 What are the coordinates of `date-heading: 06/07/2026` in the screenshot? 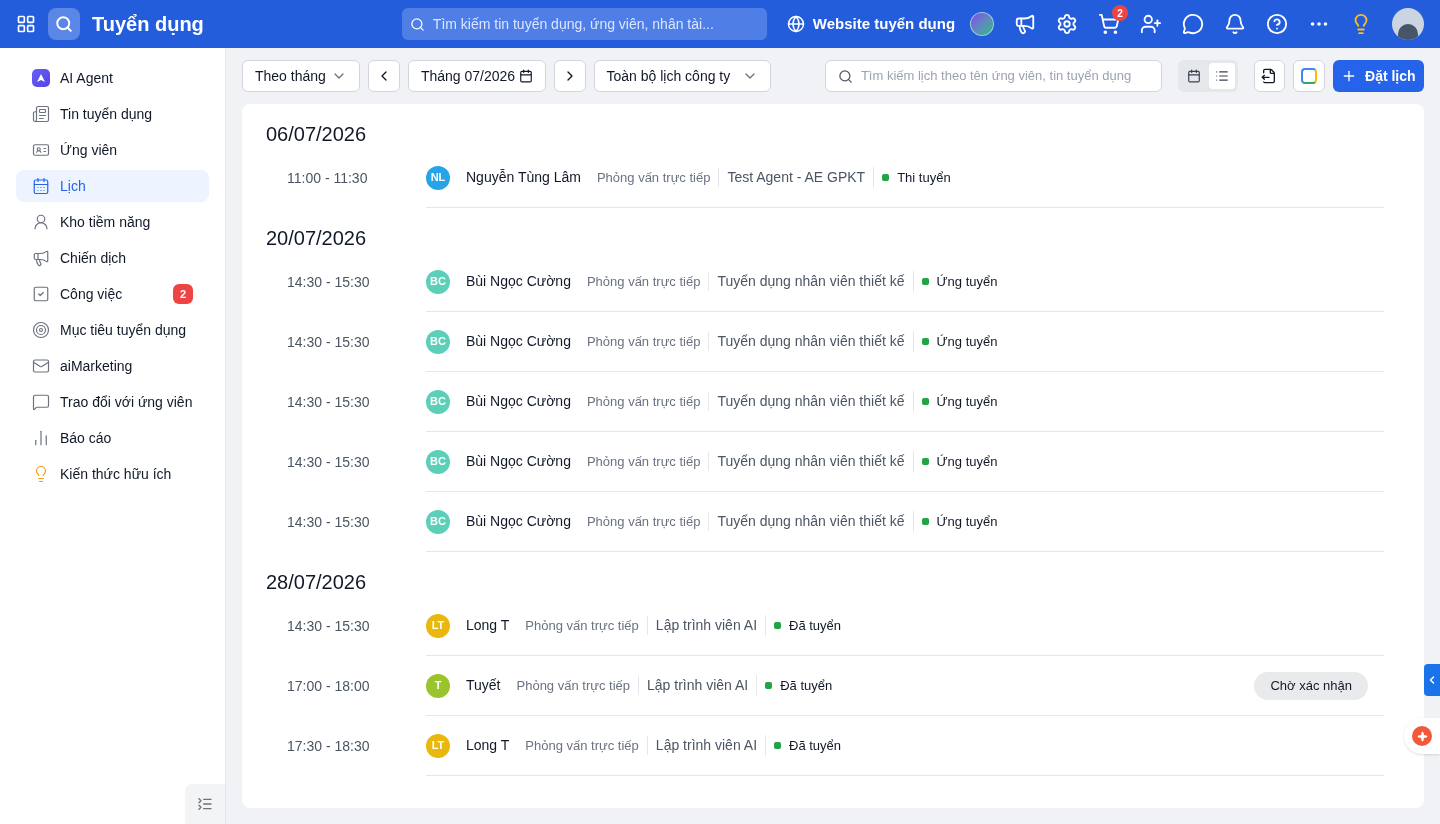 It's located at (317, 134).